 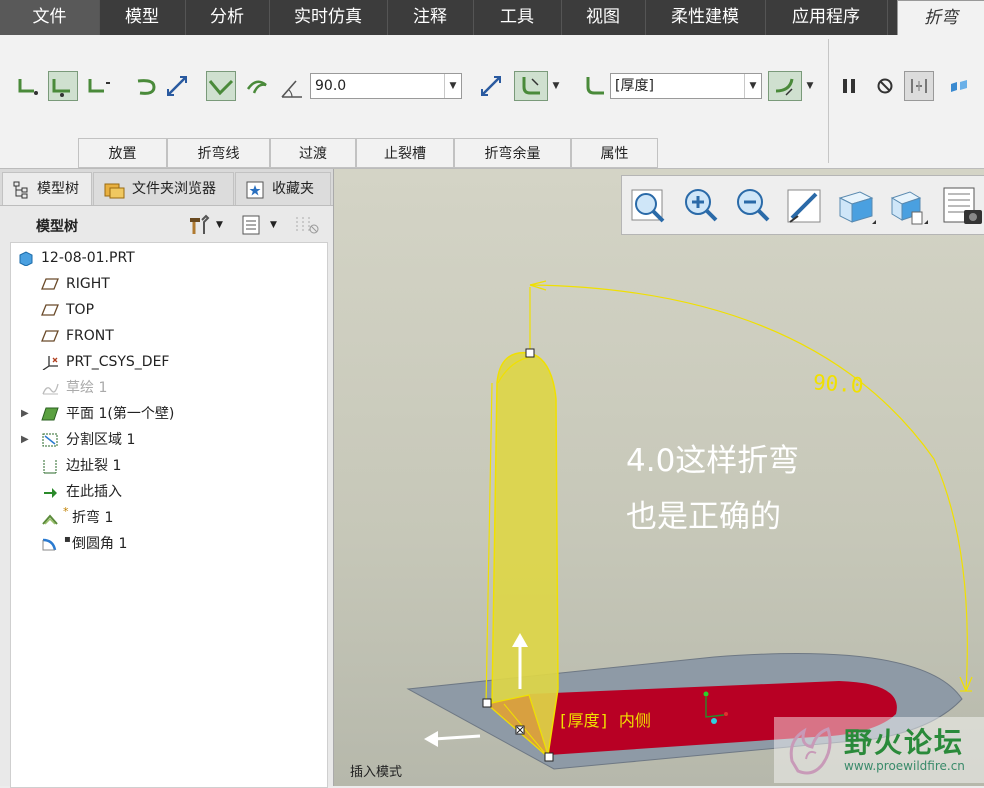 What do you see at coordinates (701, 207) in the screenshot?
I see `zoom-in-button` at bounding box center [701, 207].